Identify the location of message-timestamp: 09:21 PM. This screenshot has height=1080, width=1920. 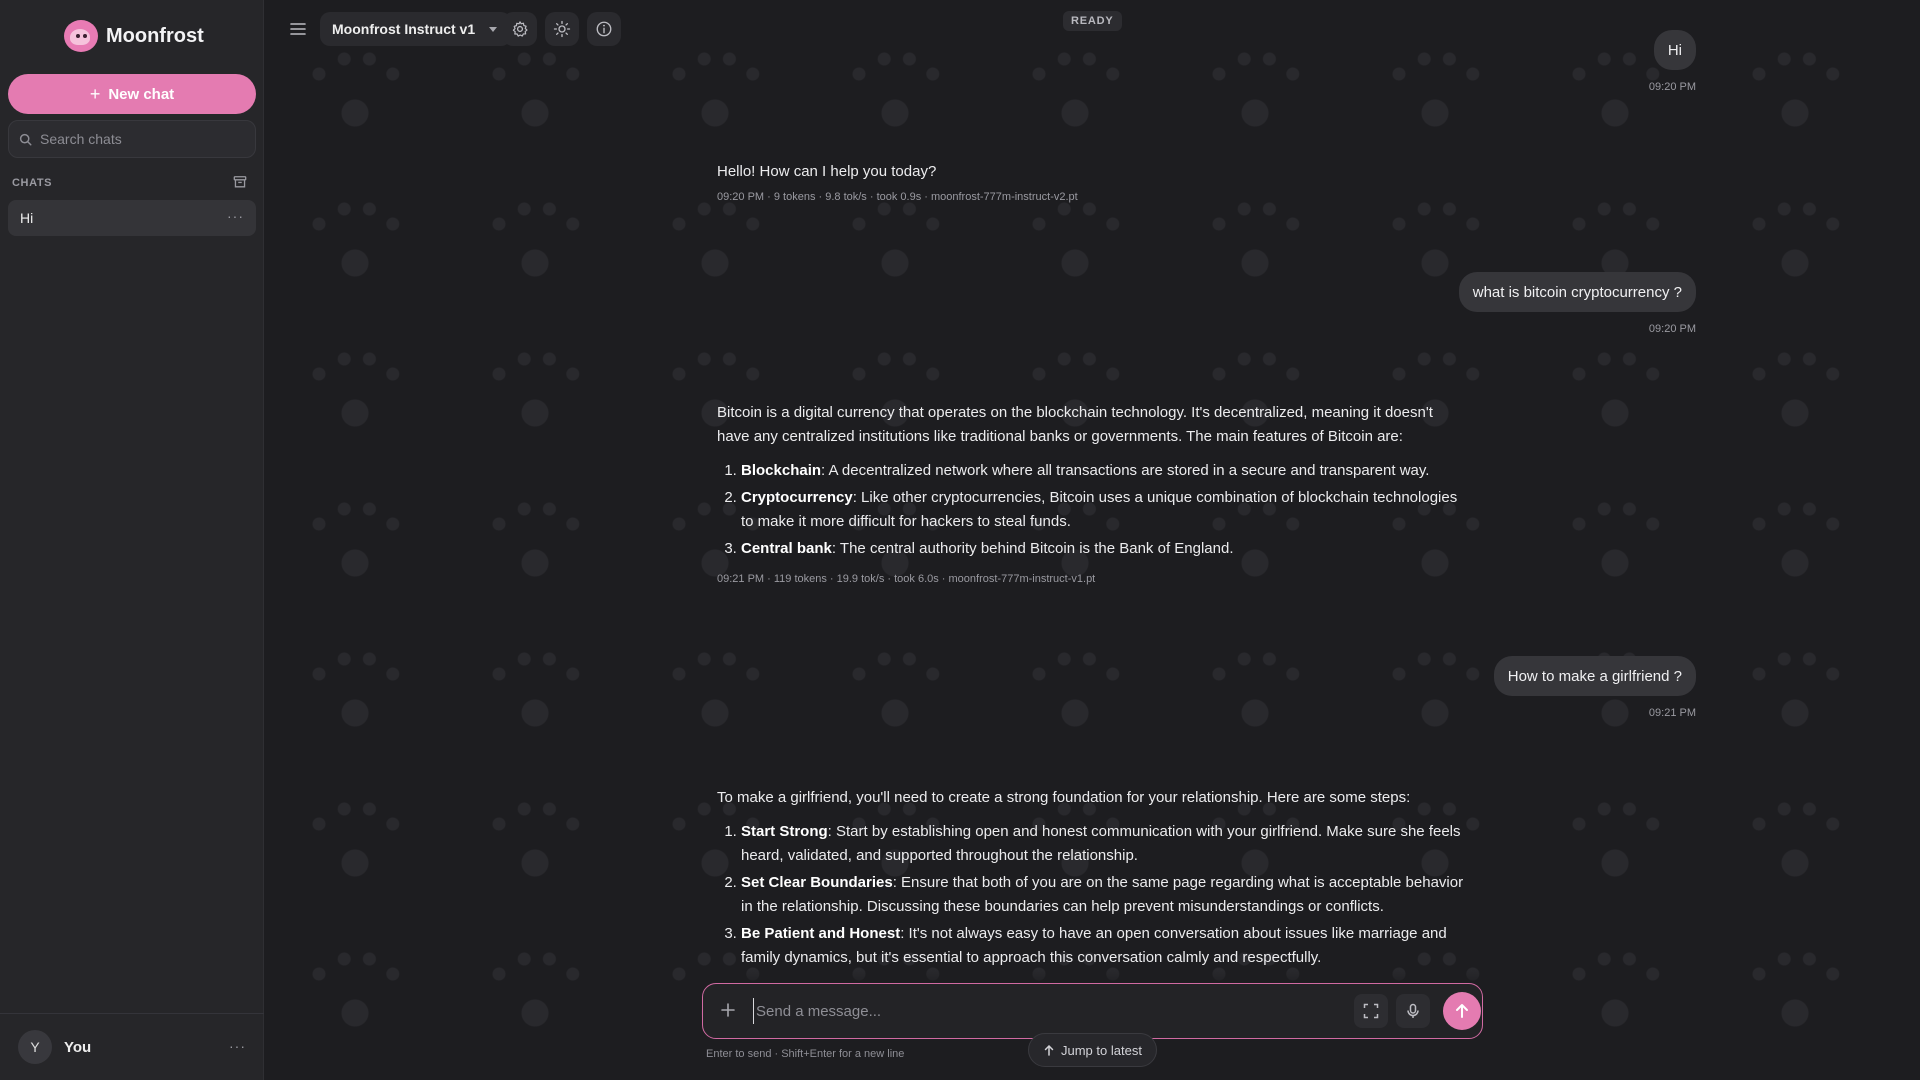
(1672, 713).